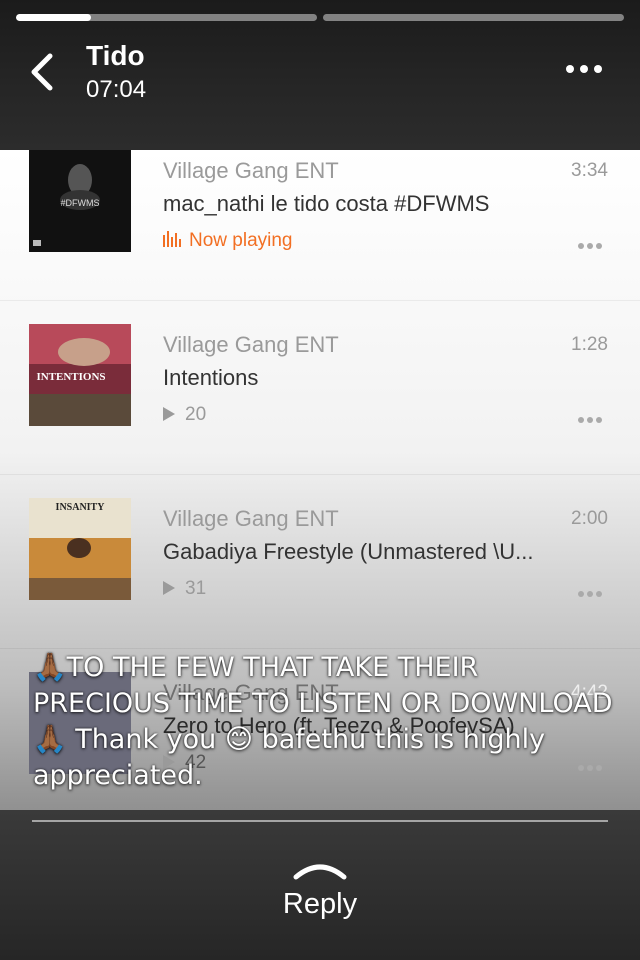 The height and width of the screenshot is (960, 640). What do you see at coordinates (228, 241) in the screenshot?
I see `now-playing-indicator: Now playing` at bounding box center [228, 241].